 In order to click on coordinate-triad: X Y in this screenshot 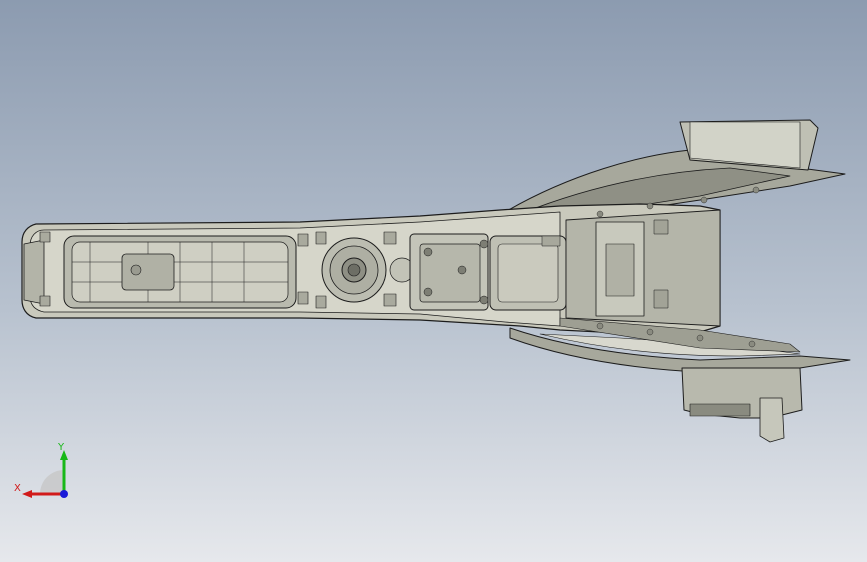, I will do `click(41, 470)`.